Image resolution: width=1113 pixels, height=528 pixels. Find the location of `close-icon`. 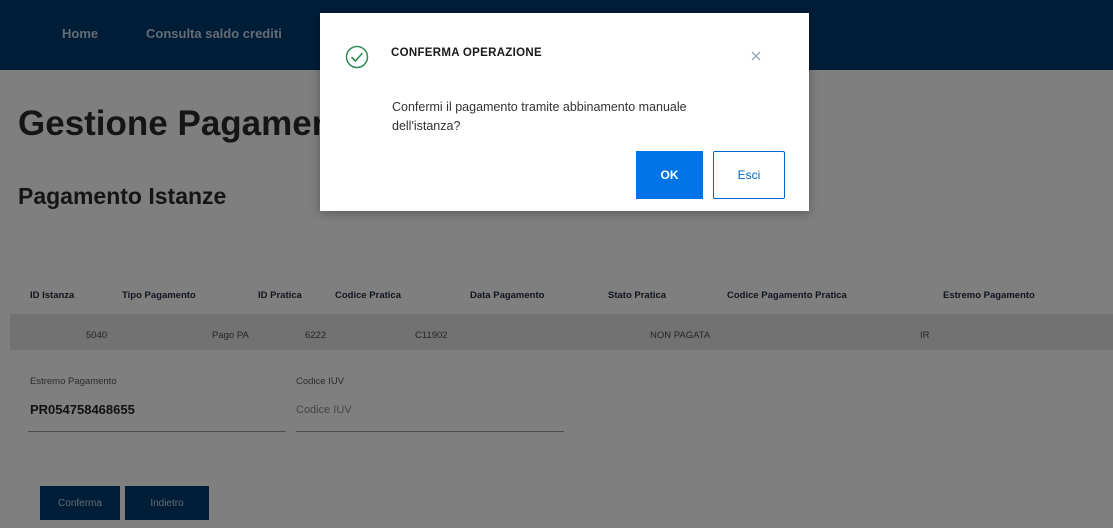

close-icon is located at coordinates (756, 56).